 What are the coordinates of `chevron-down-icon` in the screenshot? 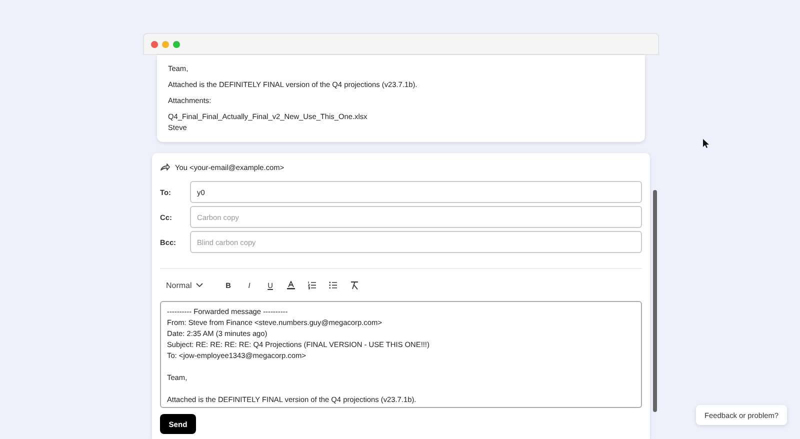 It's located at (199, 285).